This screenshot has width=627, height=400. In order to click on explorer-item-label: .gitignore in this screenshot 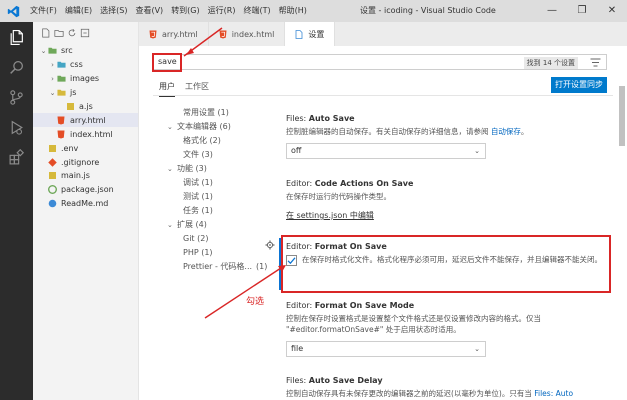, I will do `click(80, 162)`.